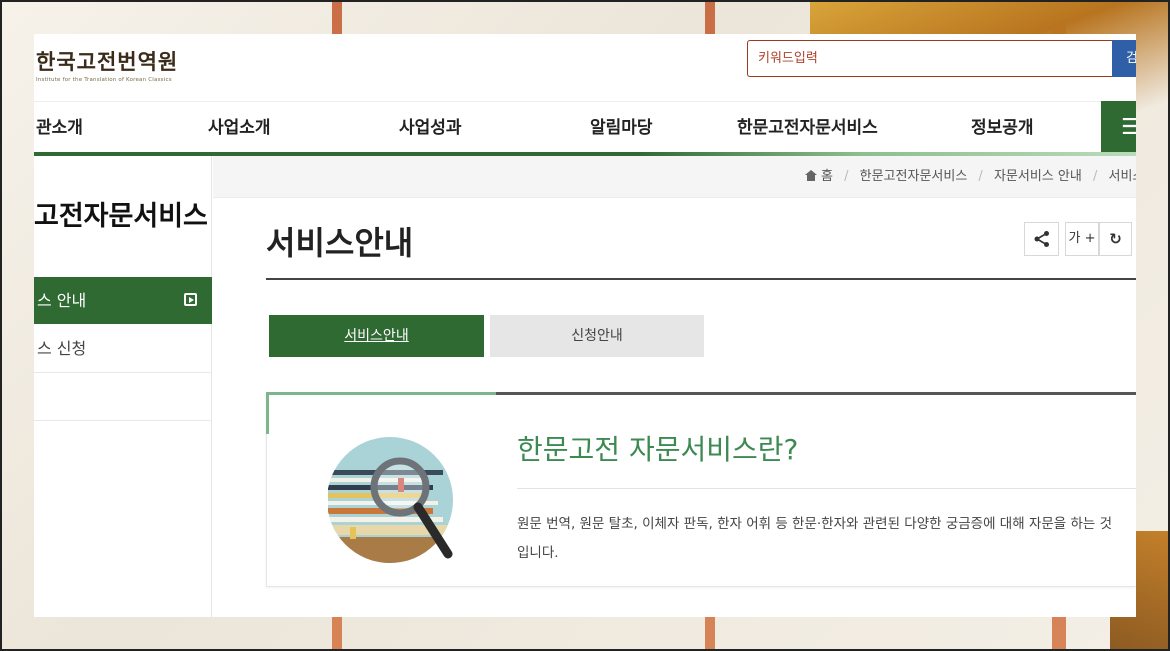 Image resolution: width=1170 pixels, height=651 pixels. What do you see at coordinates (585, 127) in the screenshot?
I see `main-nav: 관소개 사업소개 사업성과 알림마당 한문고전자문서비스 정보공개` at bounding box center [585, 127].